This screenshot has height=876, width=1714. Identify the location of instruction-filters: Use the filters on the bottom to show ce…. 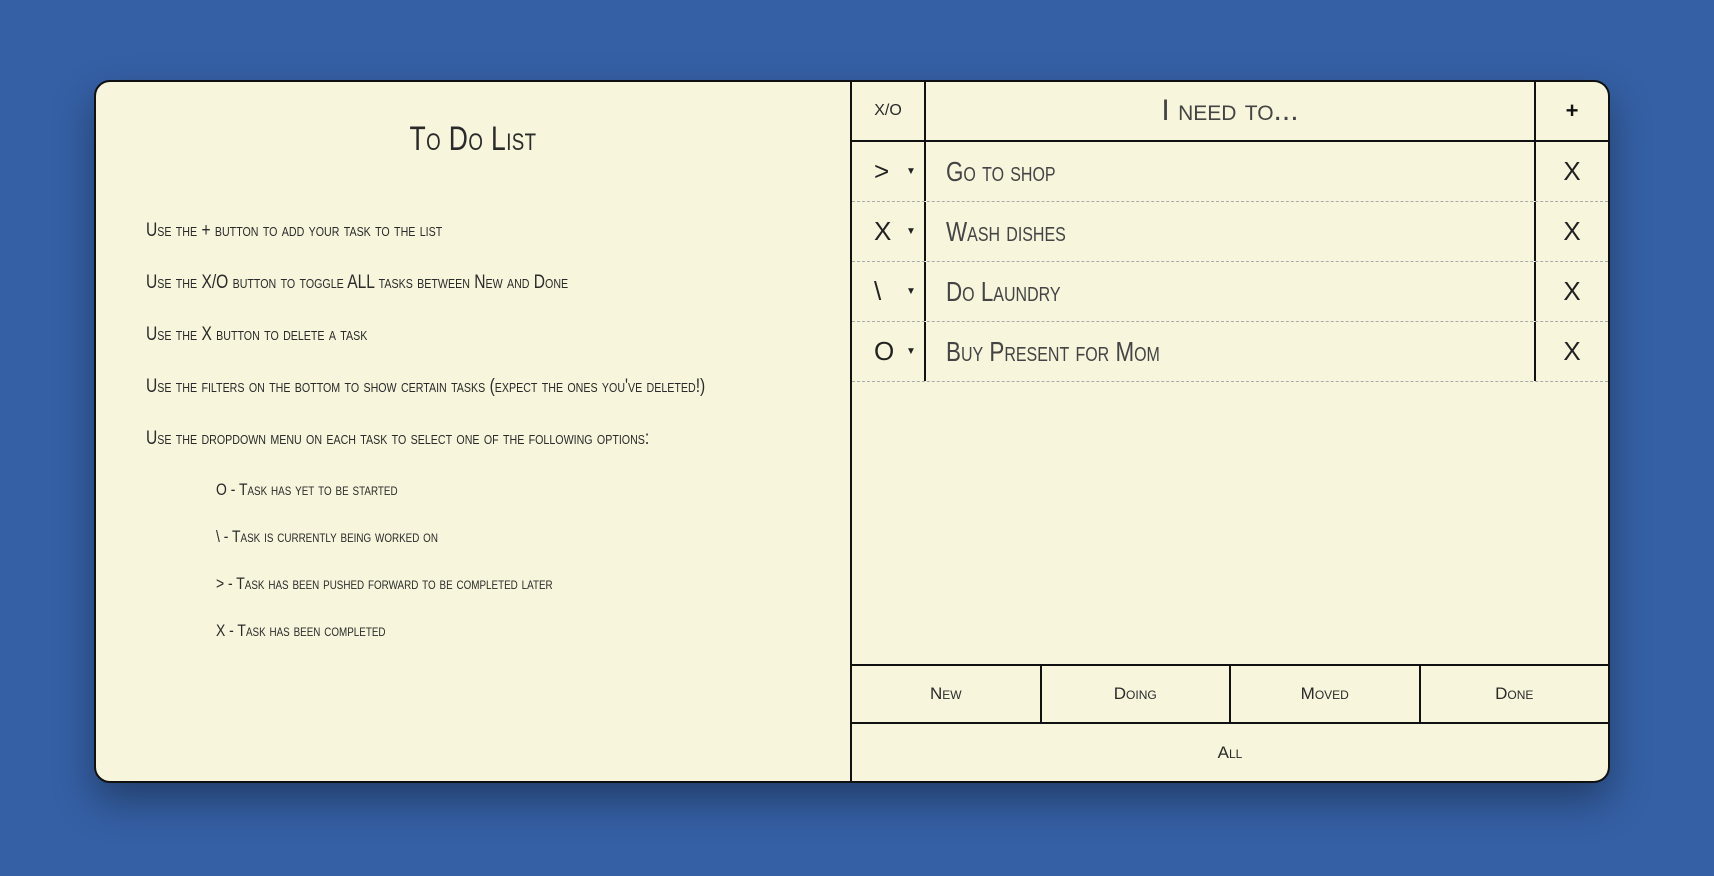
(426, 386).